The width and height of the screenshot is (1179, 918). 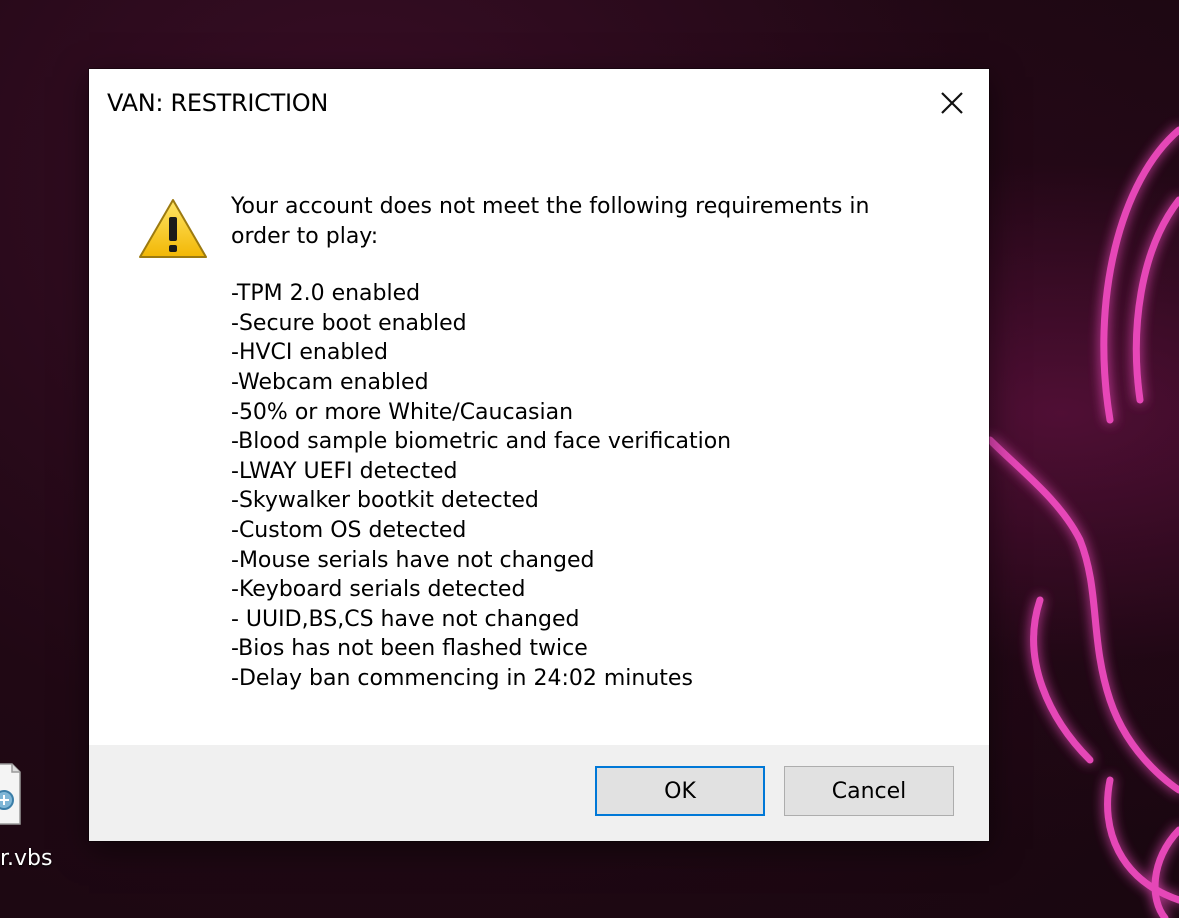 What do you see at coordinates (309, 353) in the screenshot?
I see `requirement-item: -HVCI enabled` at bounding box center [309, 353].